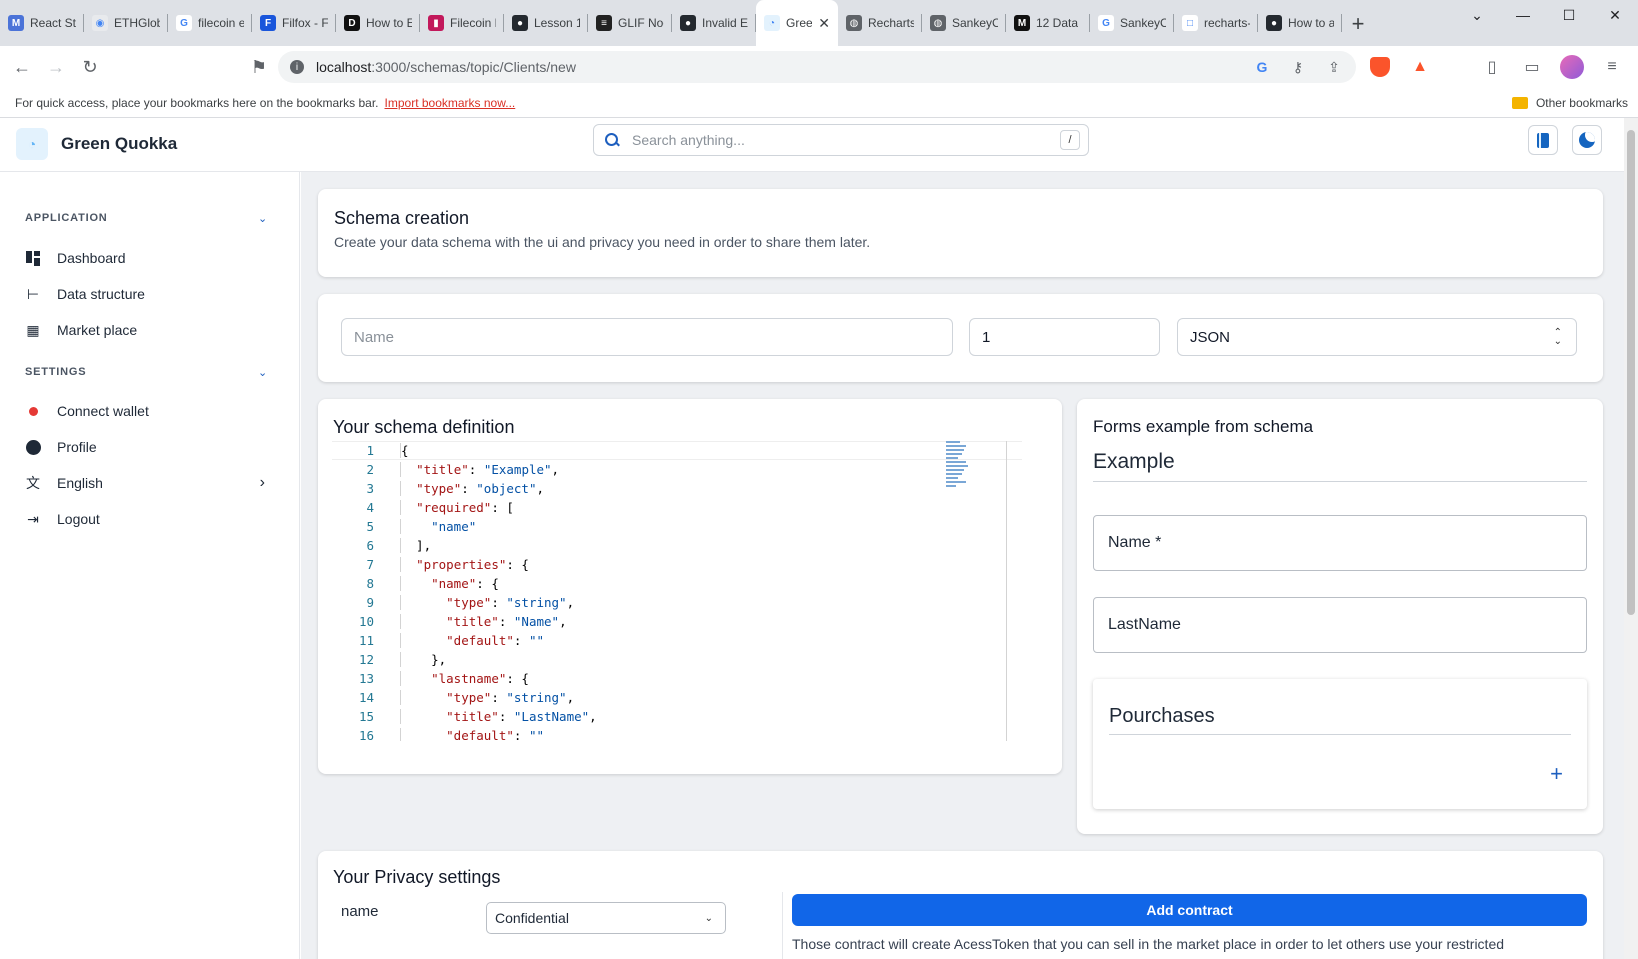  I want to click on brand-name: Green Quokka, so click(119, 143).